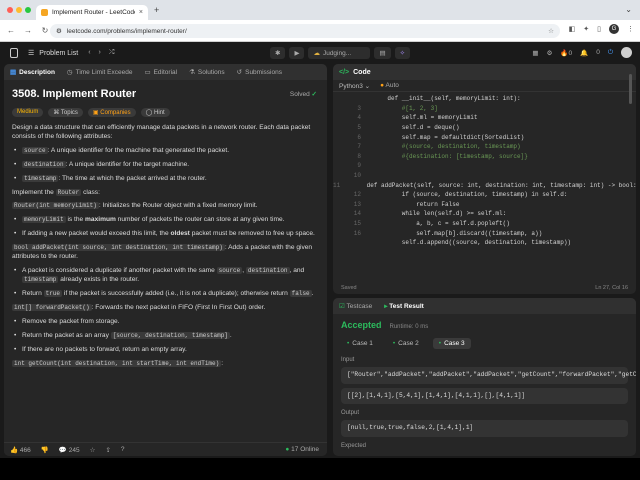  What do you see at coordinates (28, 10) in the screenshot?
I see `maximize-window-icon` at bounding box center [28, 10].